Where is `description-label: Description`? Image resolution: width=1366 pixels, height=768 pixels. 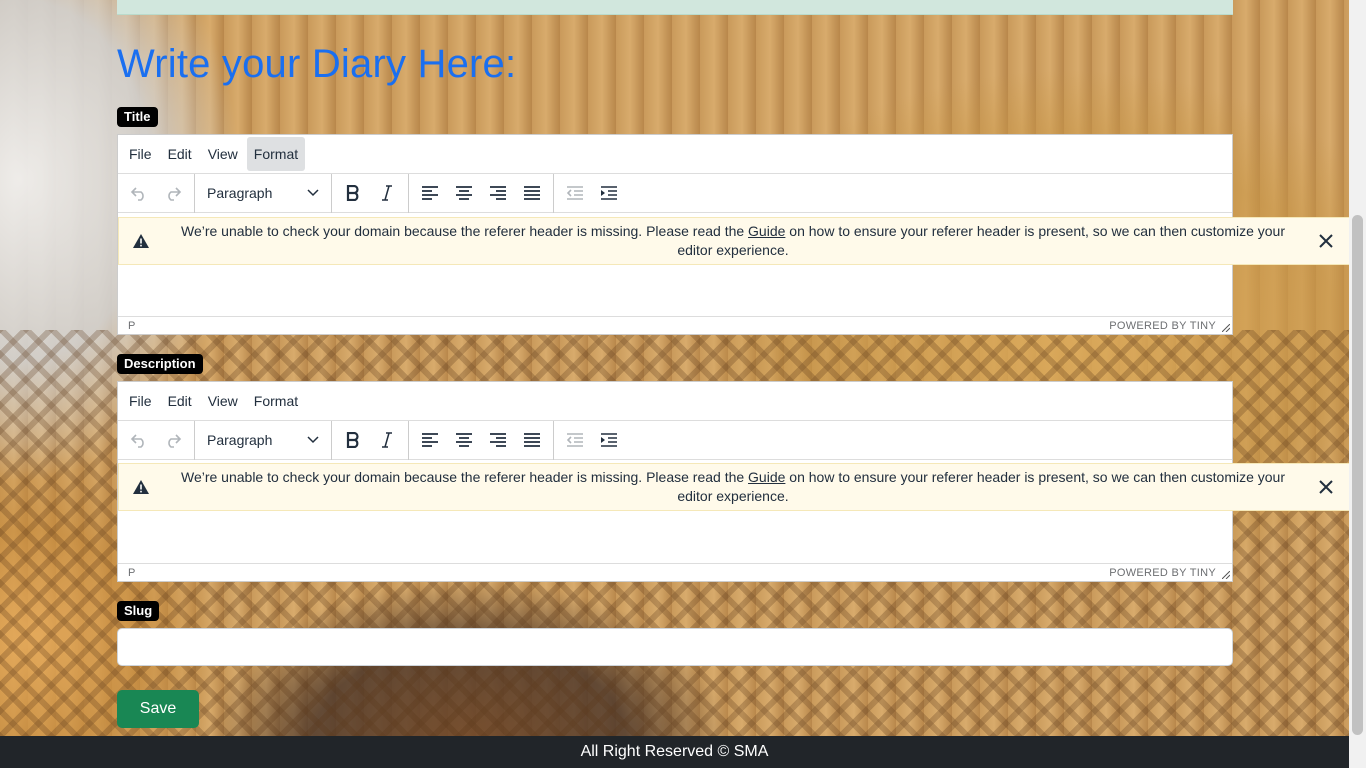 description-label: Description is located at coordinates (160, 364).